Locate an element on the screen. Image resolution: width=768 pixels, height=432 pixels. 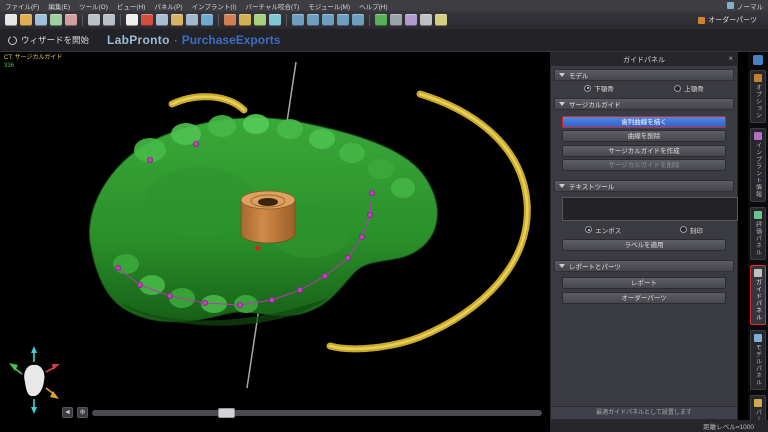
measure-icon is located at coordinates (230, 20).